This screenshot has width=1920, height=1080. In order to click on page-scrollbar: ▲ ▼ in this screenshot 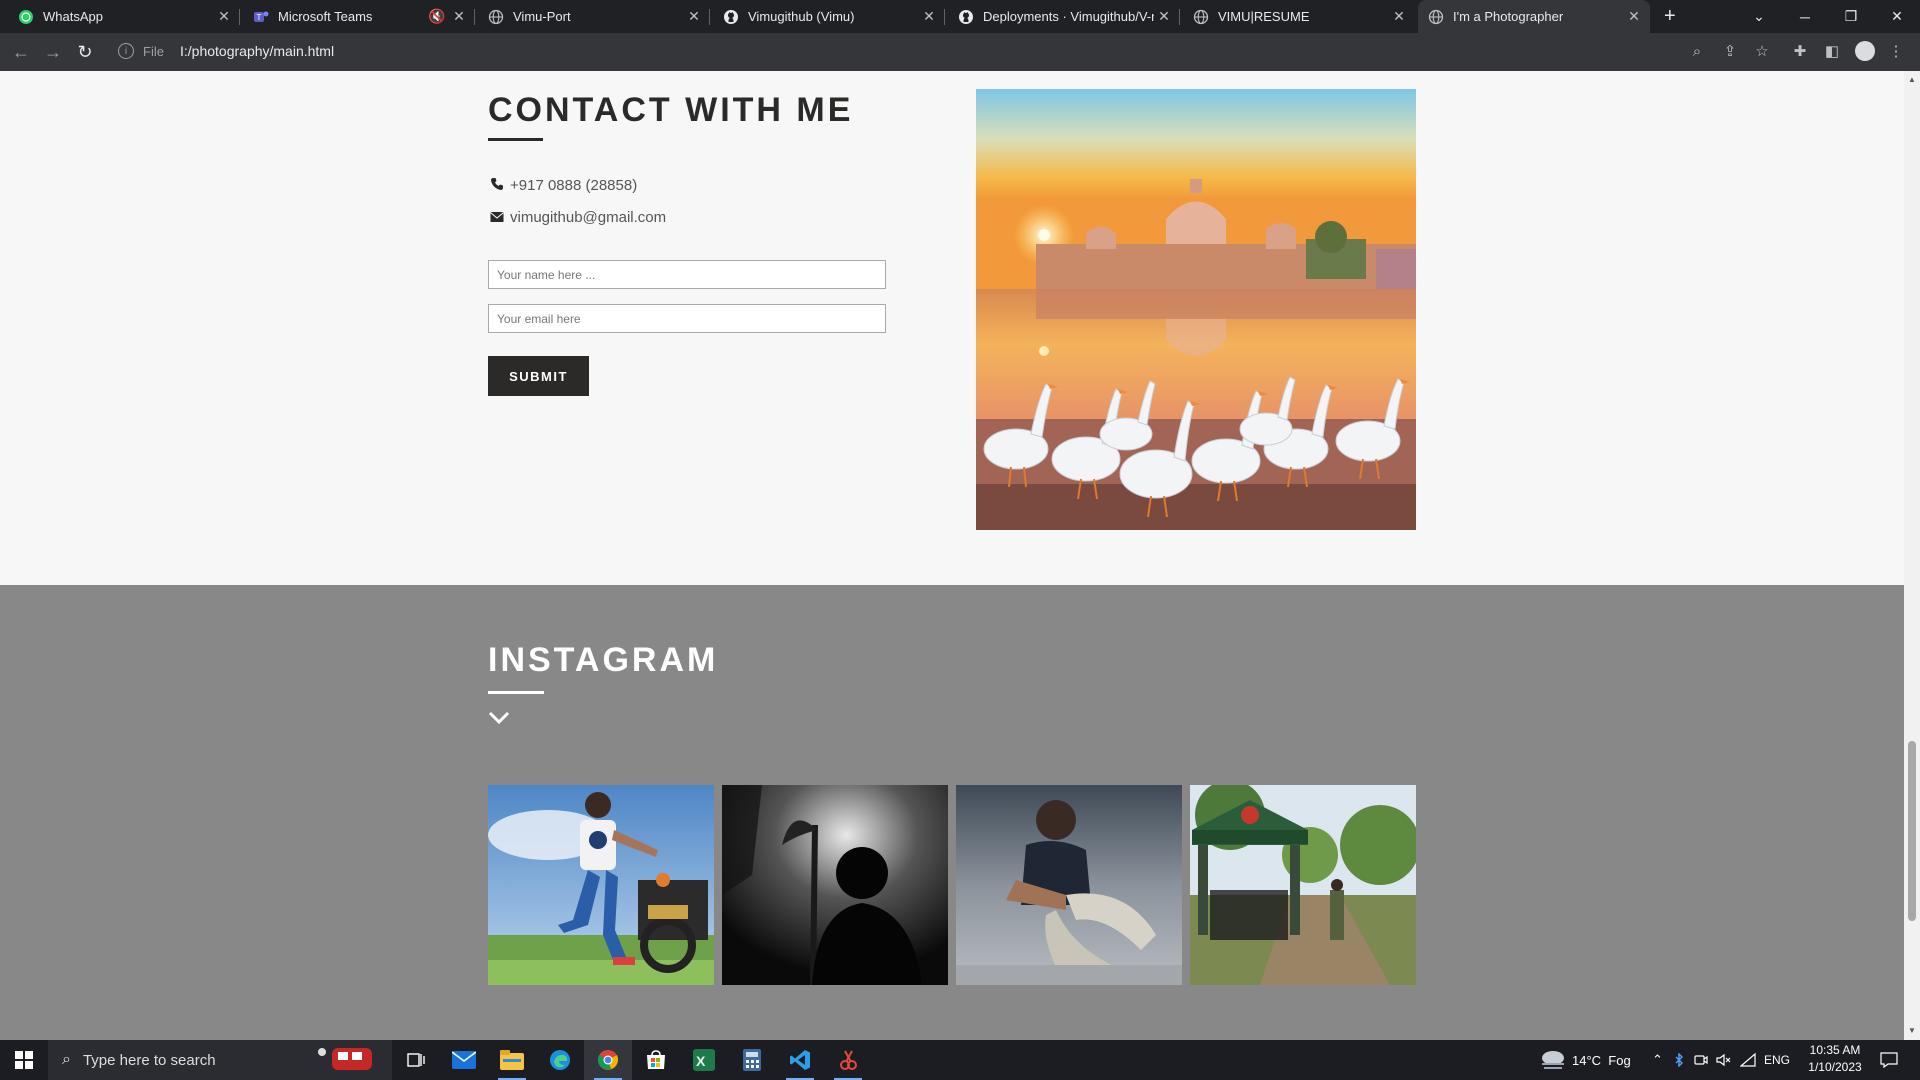, I will do `click(1912, 555)`.